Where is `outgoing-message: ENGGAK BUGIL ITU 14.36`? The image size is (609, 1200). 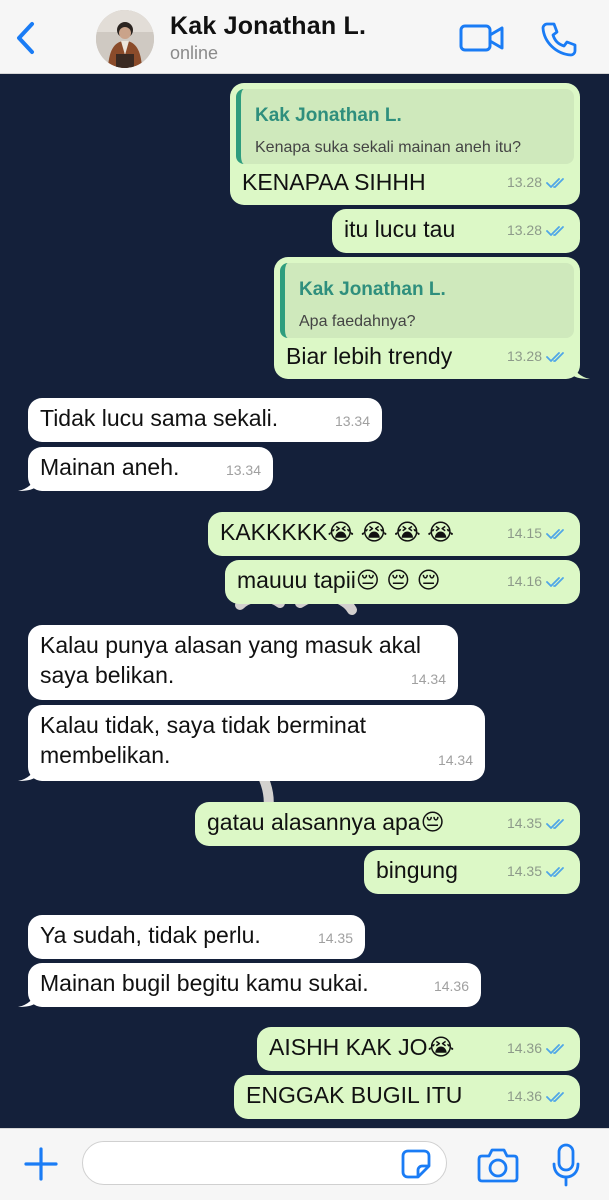 outgoing-message: ENGGAK BUGIL ITU 14.36 is located at coordinates (407, 1097).